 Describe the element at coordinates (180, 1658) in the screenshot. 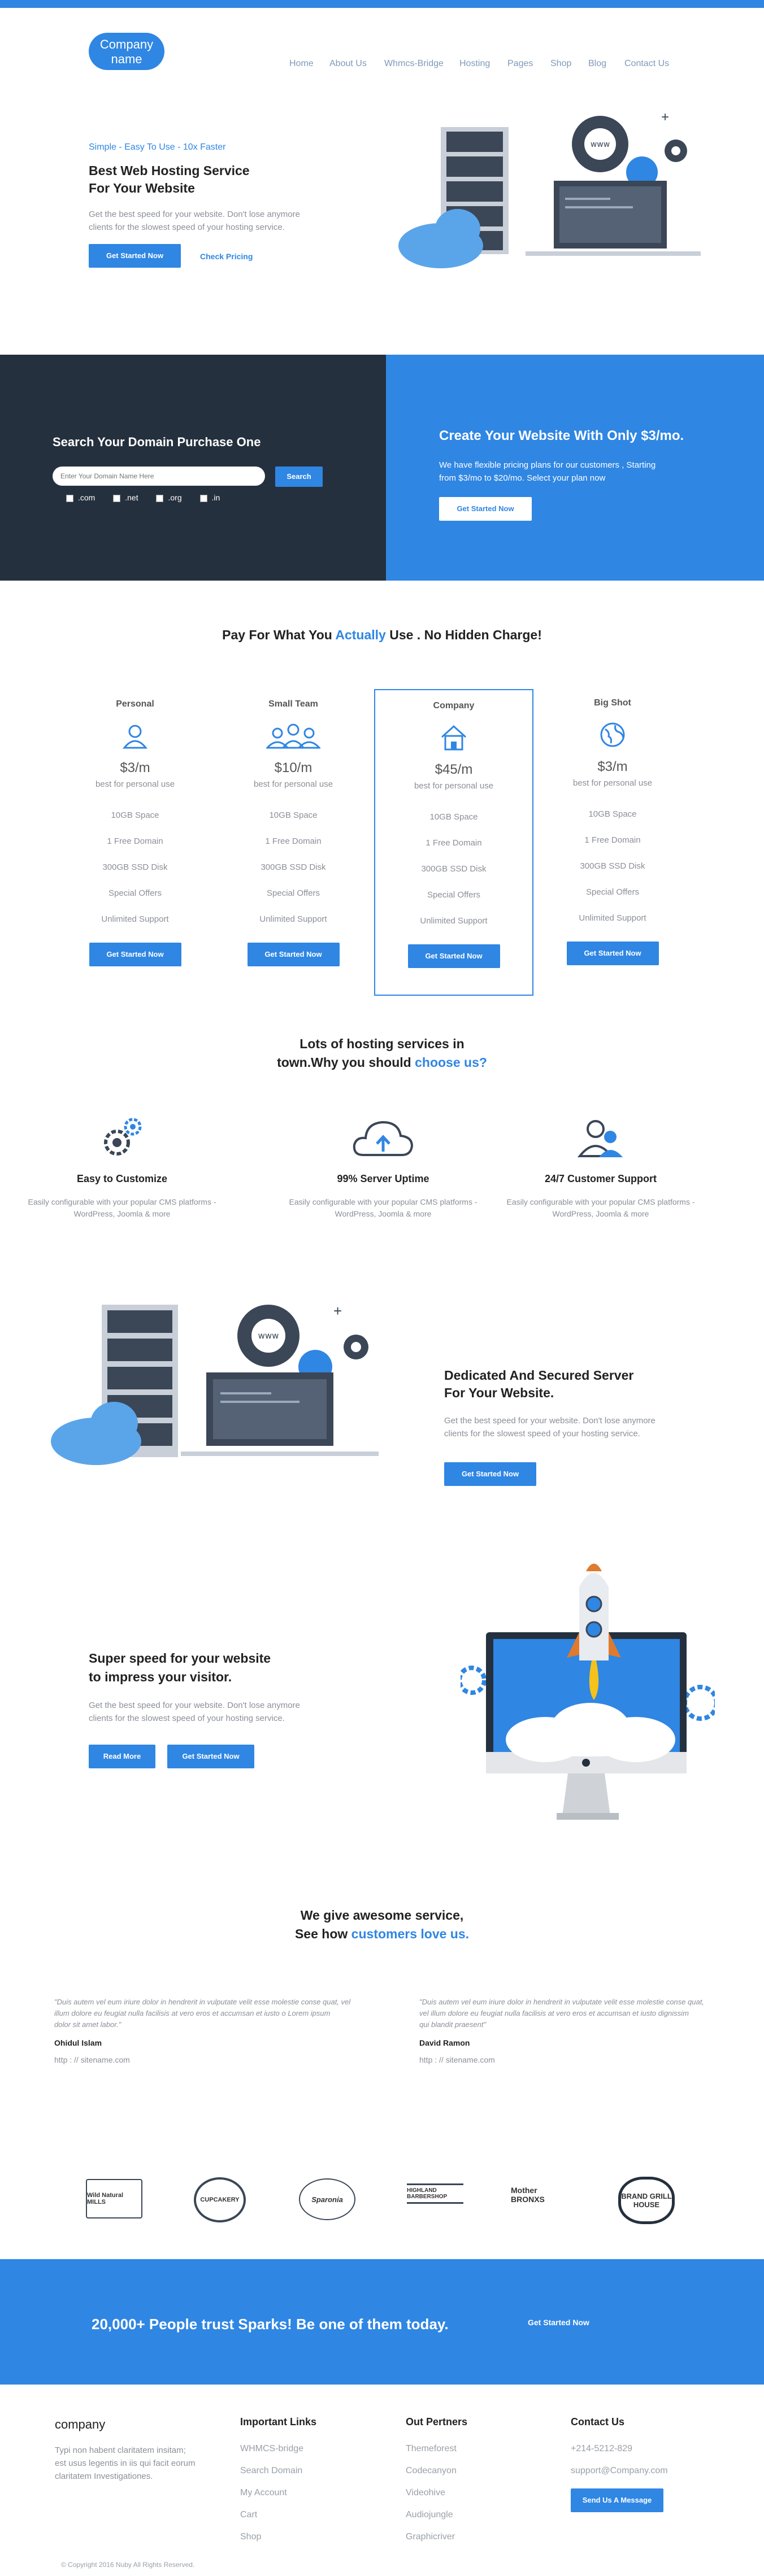

I see `speed-title-line1: Super speed for your website` at that location.